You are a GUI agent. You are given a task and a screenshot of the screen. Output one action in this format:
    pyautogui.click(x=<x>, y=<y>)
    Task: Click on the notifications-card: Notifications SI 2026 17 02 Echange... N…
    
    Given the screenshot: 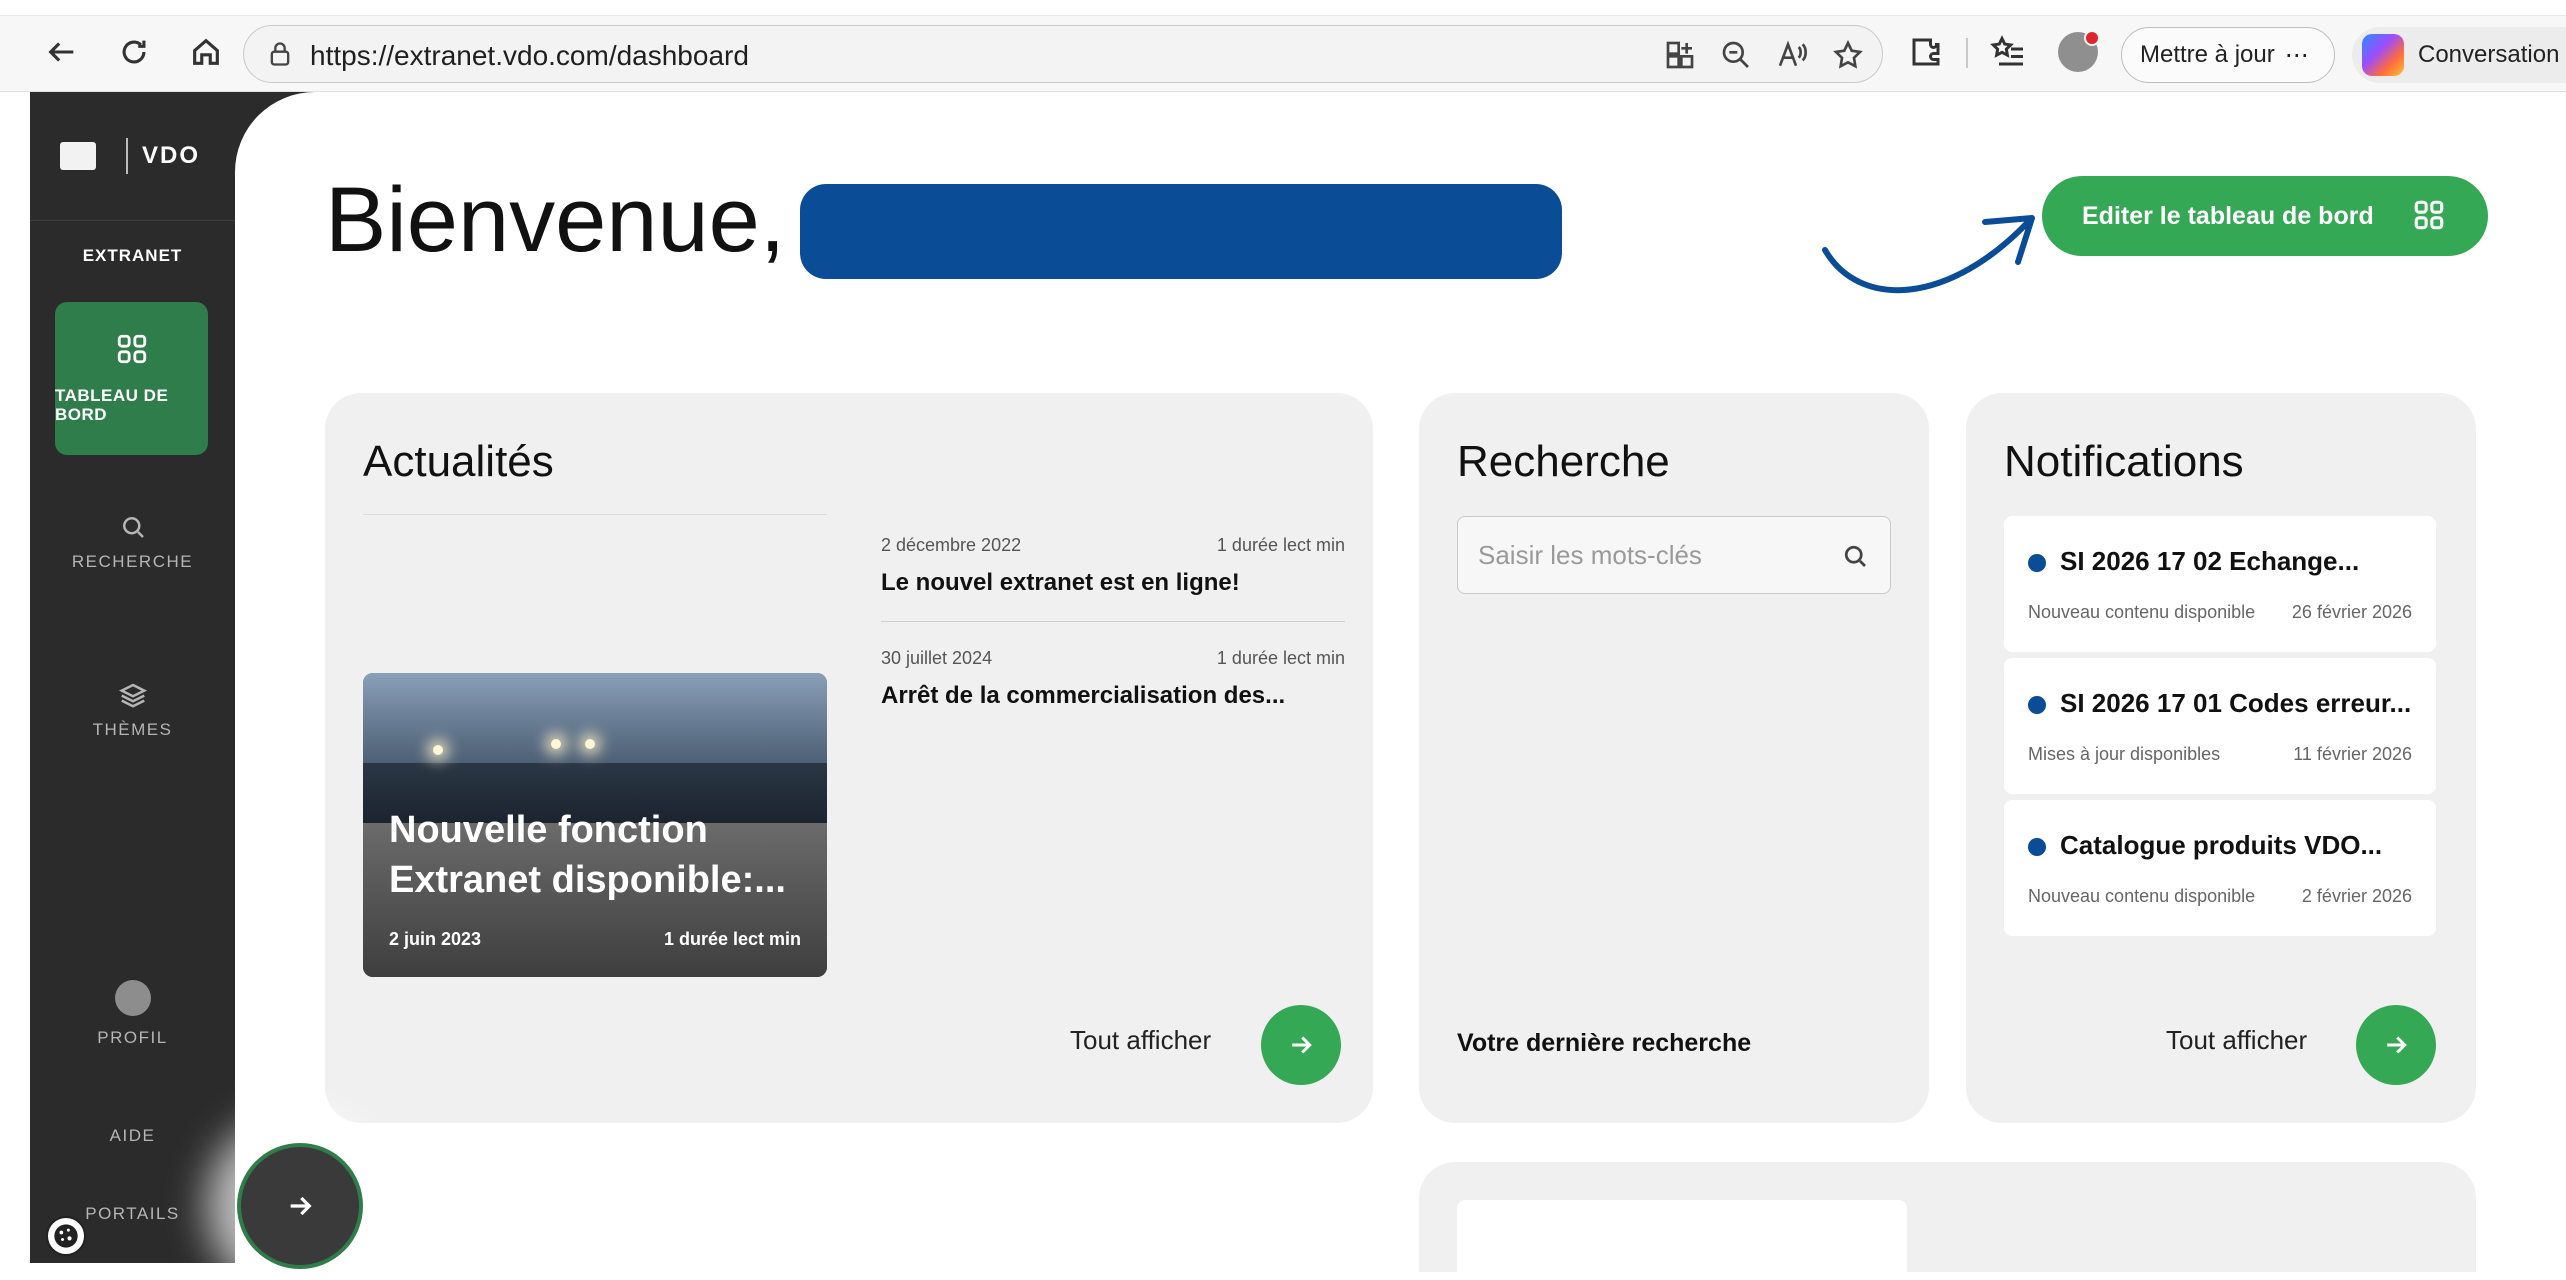 What is the action you would take?
    pyautogui.click(x=2221, y=758)
    